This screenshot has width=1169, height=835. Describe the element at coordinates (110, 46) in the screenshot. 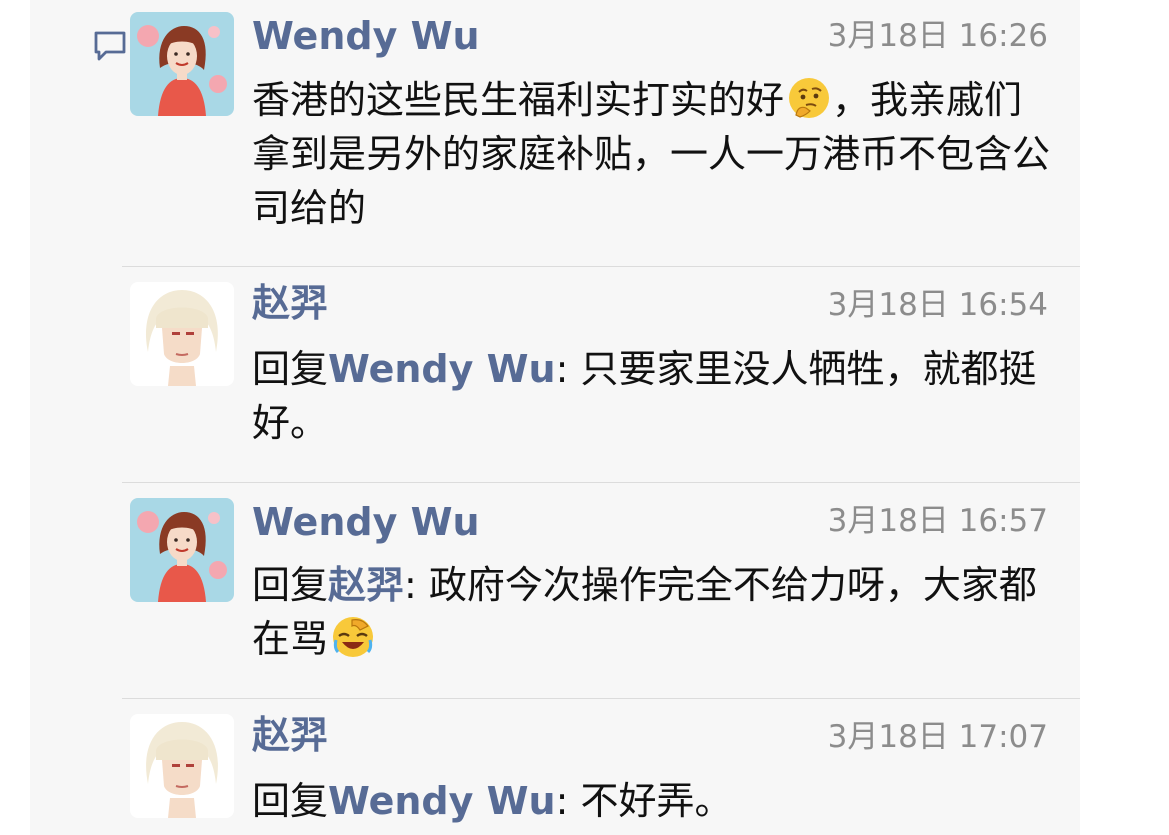

I see `comment-bubble-icon` at that location.